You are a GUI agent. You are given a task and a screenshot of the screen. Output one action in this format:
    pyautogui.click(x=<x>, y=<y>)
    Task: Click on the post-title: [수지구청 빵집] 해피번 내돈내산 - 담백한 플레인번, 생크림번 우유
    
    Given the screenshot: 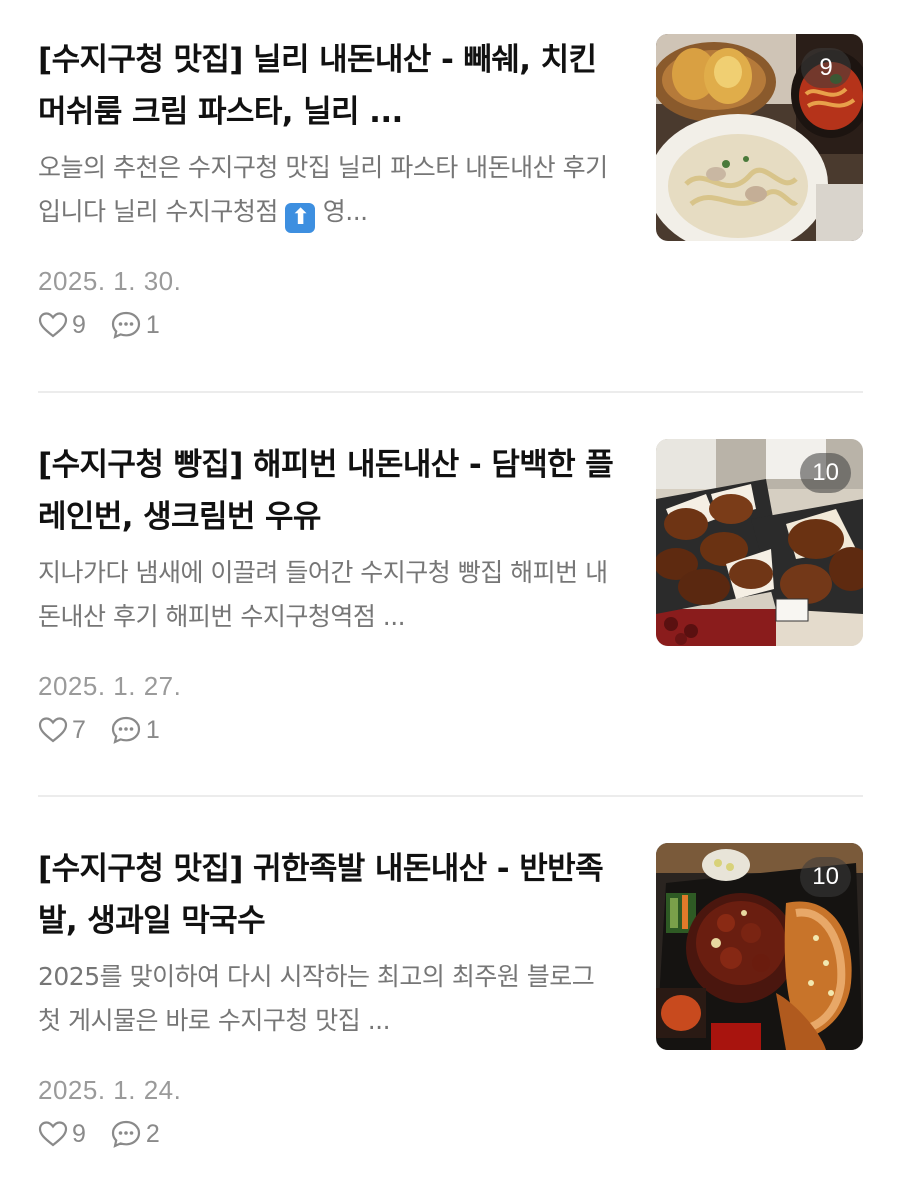 What is the action you would take?
    pyautogui.click(x=328, y=491)
    